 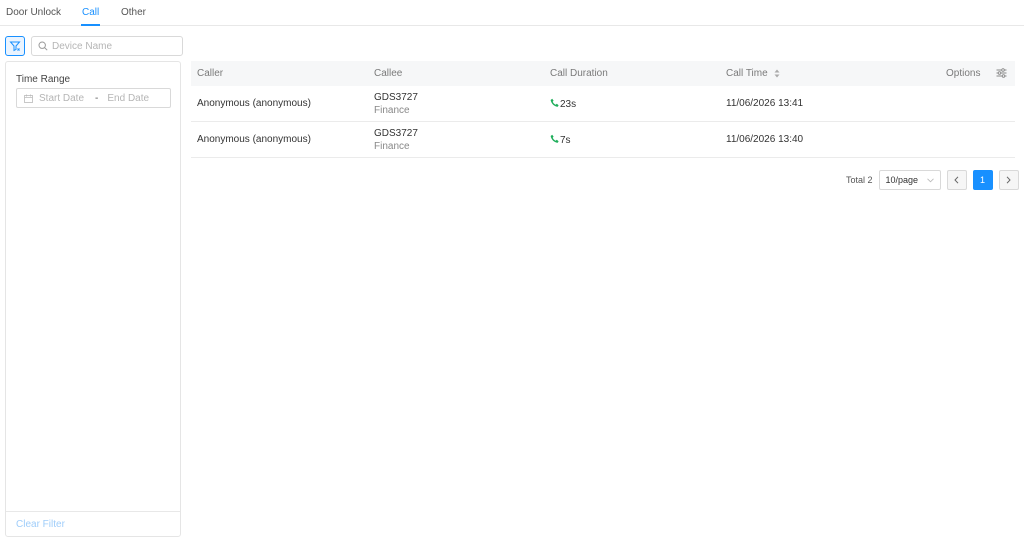 I want to click on page-size-select: 10/page, so click(x=909, y=180).